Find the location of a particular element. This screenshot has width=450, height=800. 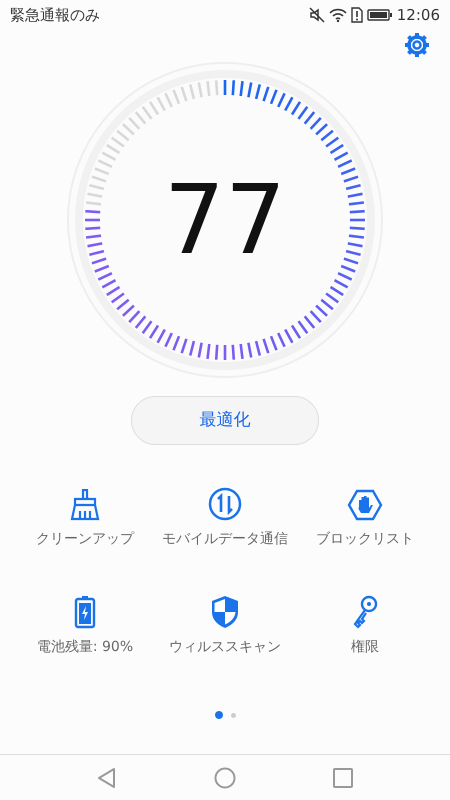

battery-charging-icon is located at coordinates (85, 612).